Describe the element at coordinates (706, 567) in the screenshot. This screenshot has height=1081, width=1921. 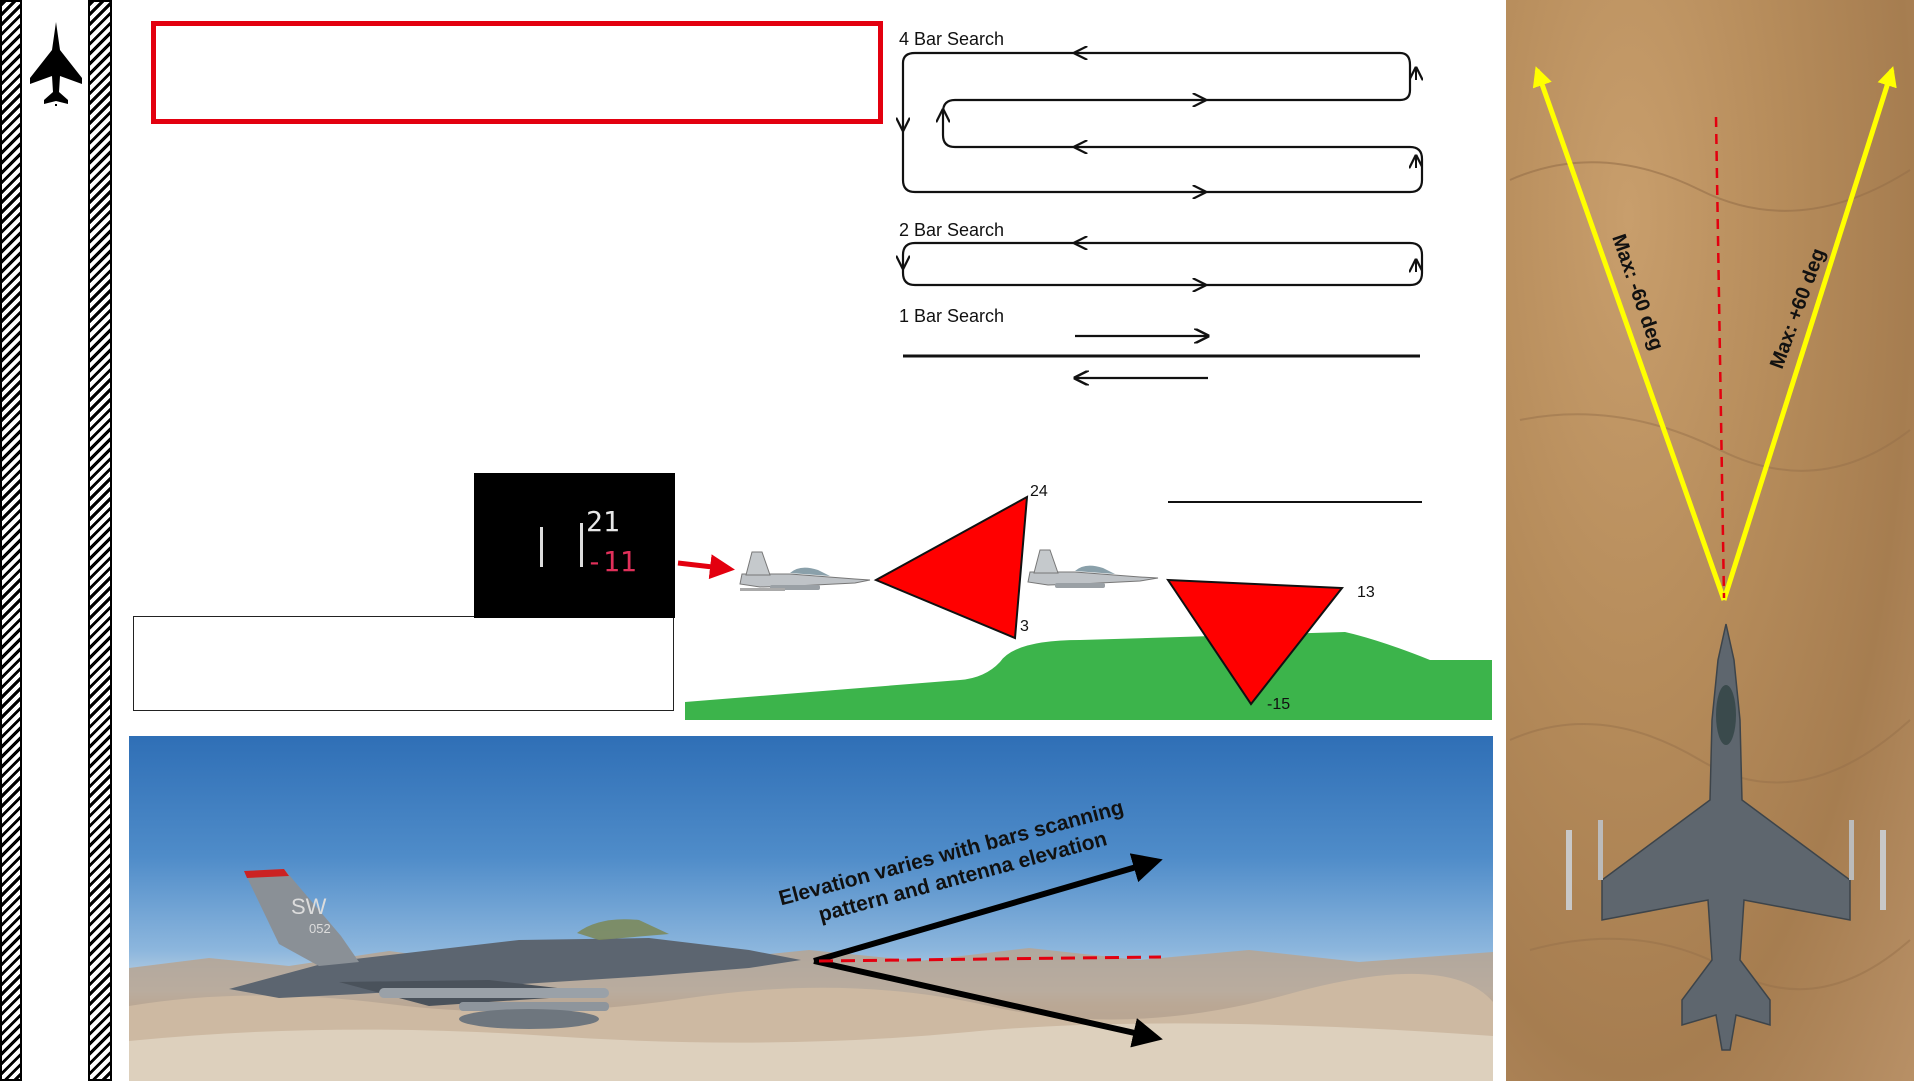
I see `mfd-pointer-arrow` at that location.